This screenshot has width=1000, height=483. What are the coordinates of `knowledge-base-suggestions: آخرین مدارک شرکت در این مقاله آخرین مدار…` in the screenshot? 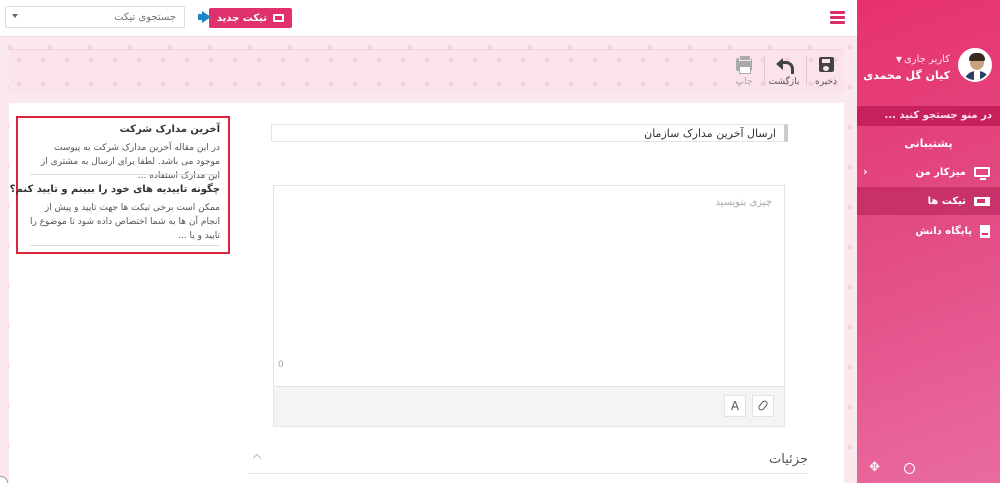 It's located at (120, 185).